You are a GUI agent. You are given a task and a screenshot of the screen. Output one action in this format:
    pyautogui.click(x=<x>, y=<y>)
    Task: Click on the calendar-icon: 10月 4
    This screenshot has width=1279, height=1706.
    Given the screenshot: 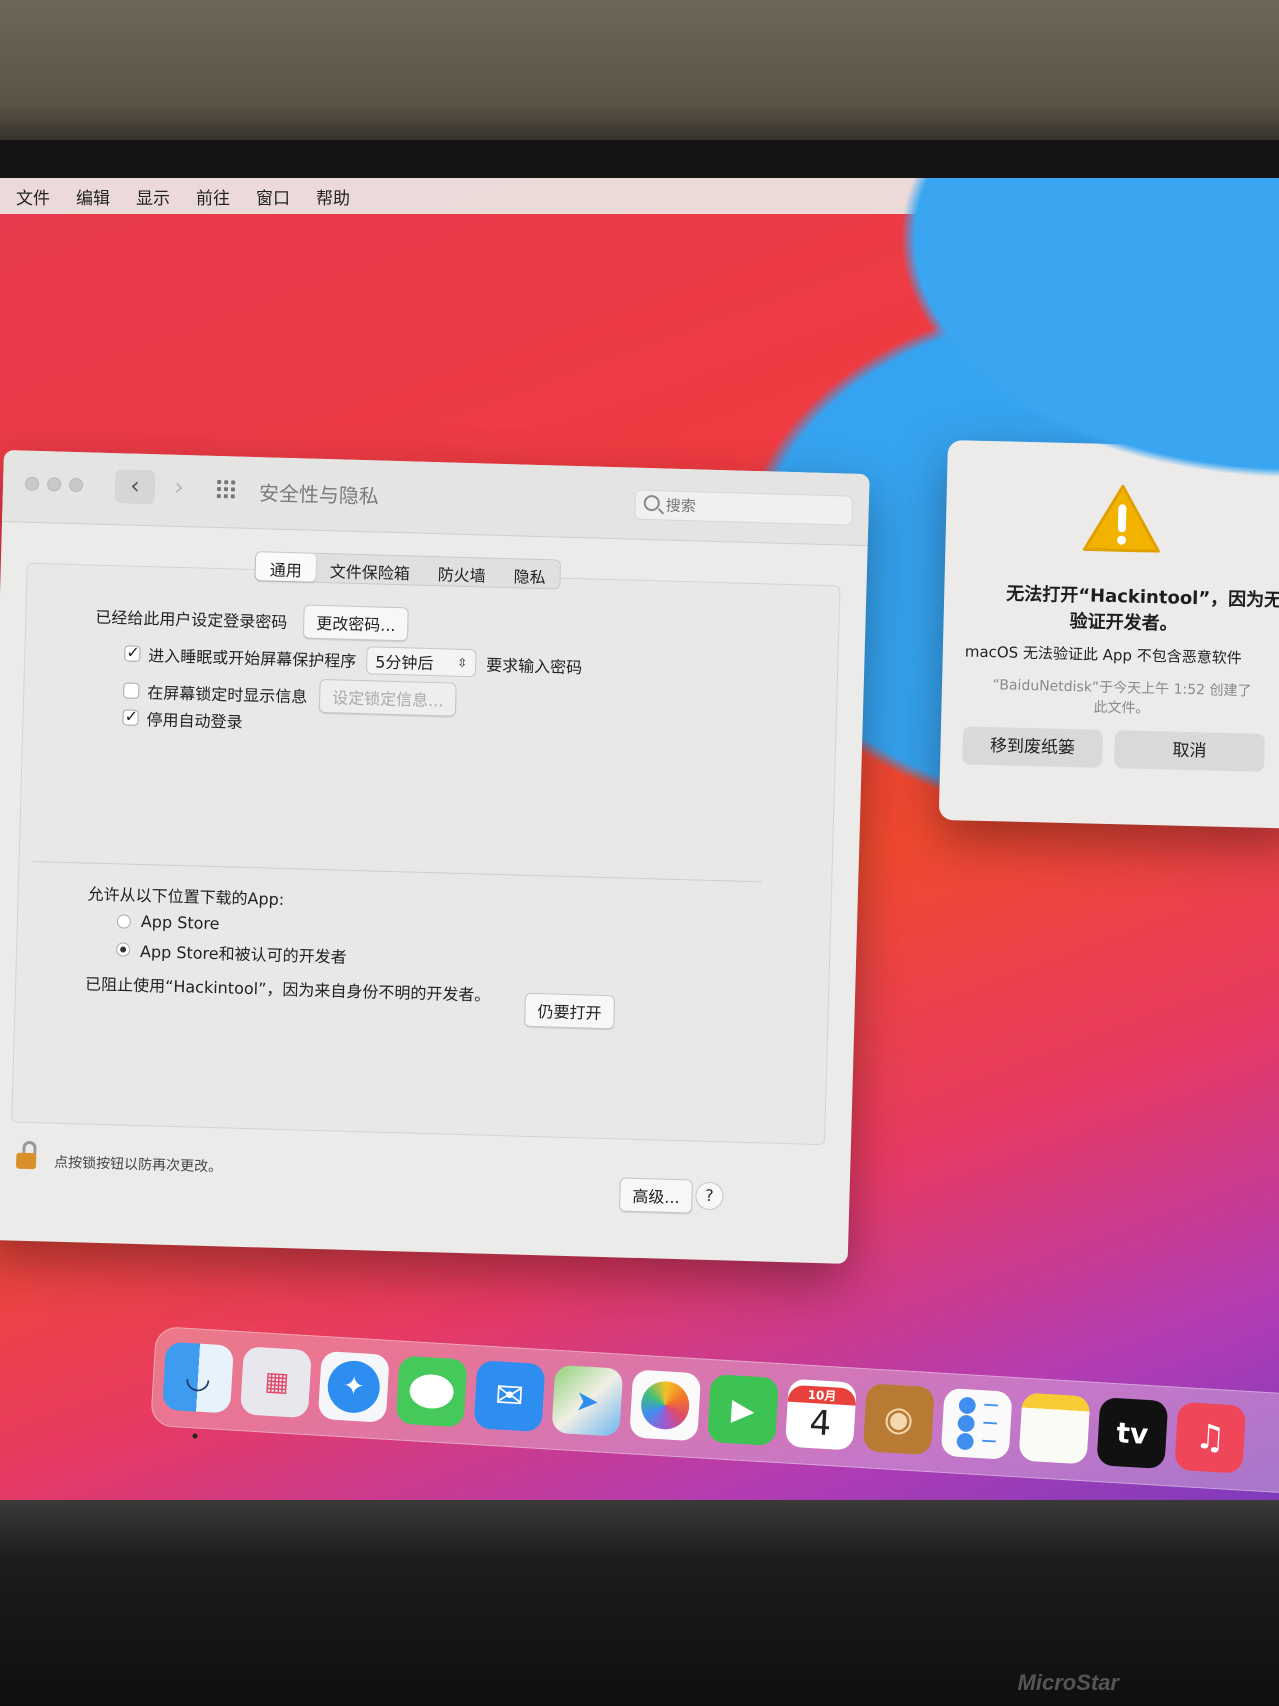 What is the action you would take?
    pyautogui.click(x=820, y=1414)
    